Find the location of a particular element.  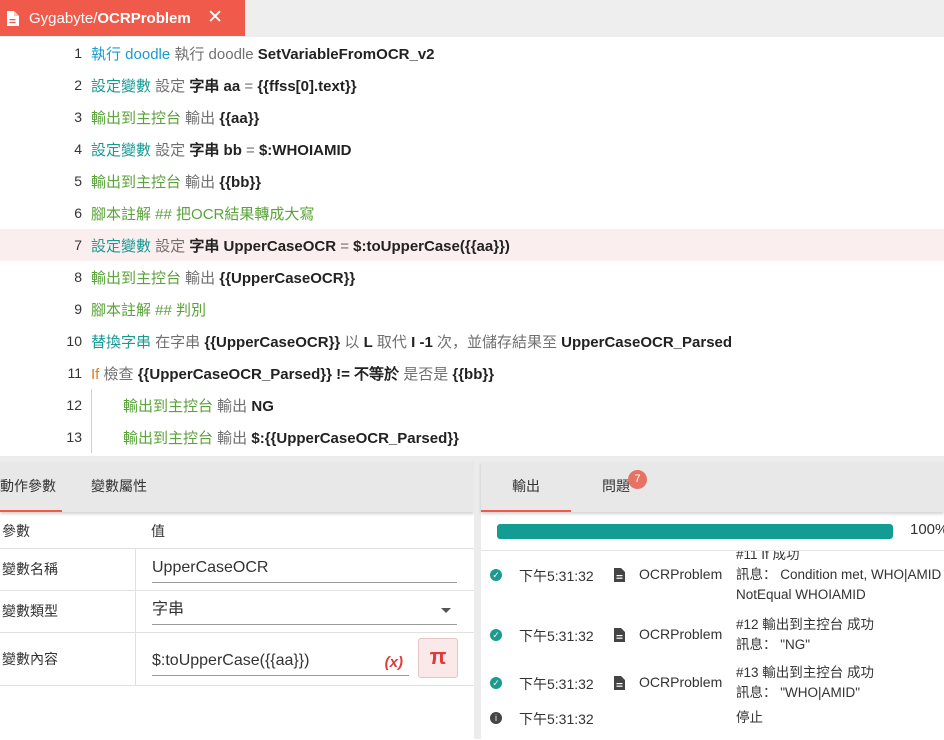

code-token: 次，並儲存結果至 is located at coordinates (497, 342).